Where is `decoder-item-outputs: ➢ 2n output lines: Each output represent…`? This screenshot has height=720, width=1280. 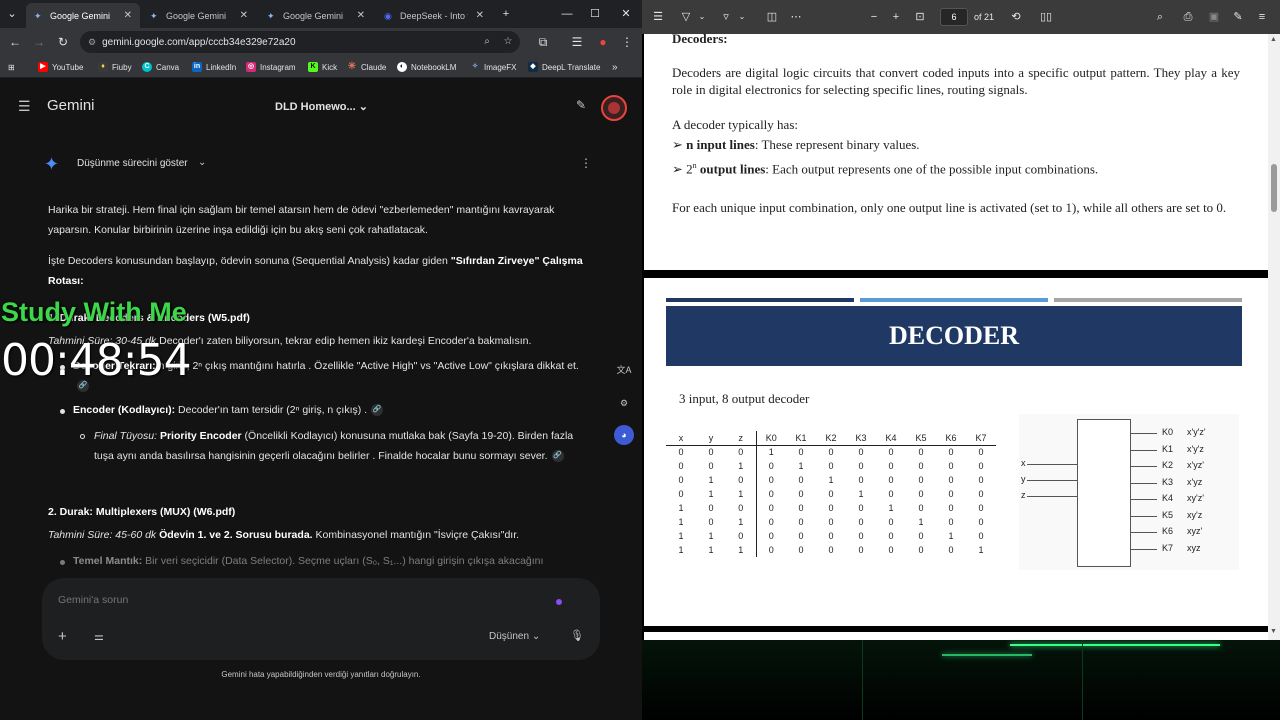
decoder-item-outputs: ➢ 2n output lines: Each output represent… is located at coordinates (885, 167).